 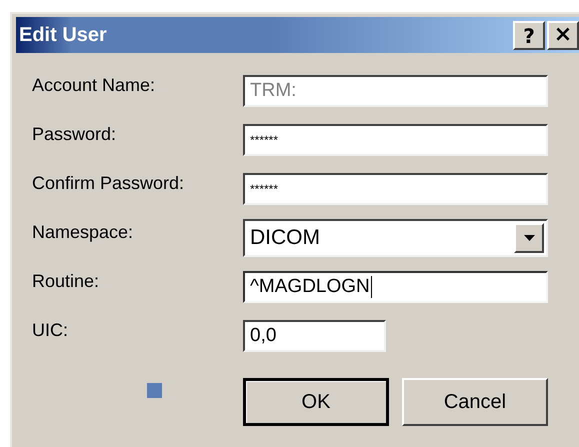 What do you see at coordinates (395, 287) in the screenshot?
I see `input-field: ^MAGDLOGN` at bounding box center [395, 287].